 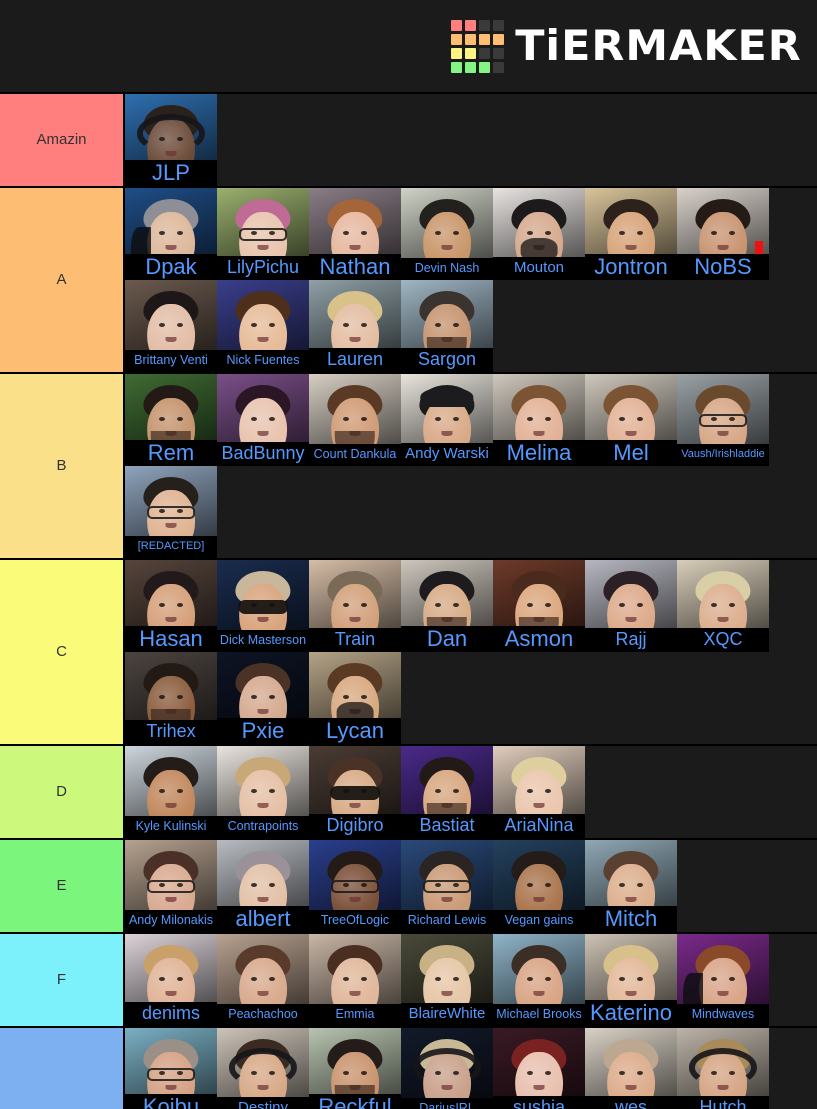 I want to click on tier-item: Train, so click(x=355, y=606).